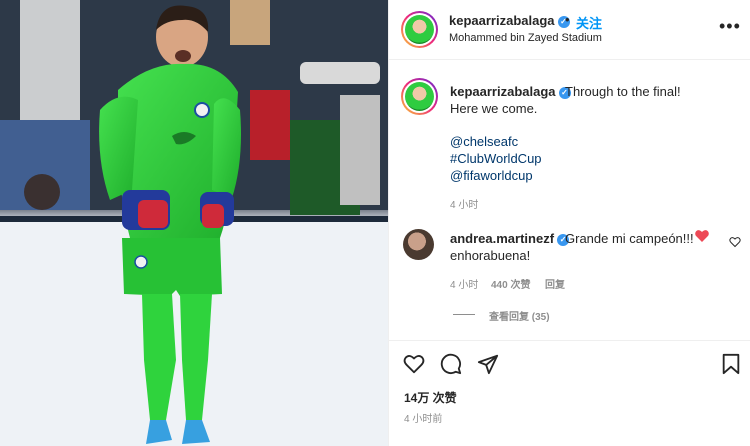 This screenshot has width=750, height=446. Describe the element at coordinates (730, 26) in the screenshot. I see `more-options-icon: •••` at that location.